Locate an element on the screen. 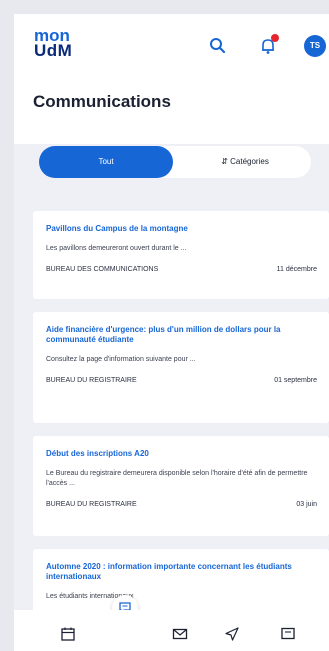 This screenshot has width=329, height=651. bottom-nav is located at coordinates (171, 630).